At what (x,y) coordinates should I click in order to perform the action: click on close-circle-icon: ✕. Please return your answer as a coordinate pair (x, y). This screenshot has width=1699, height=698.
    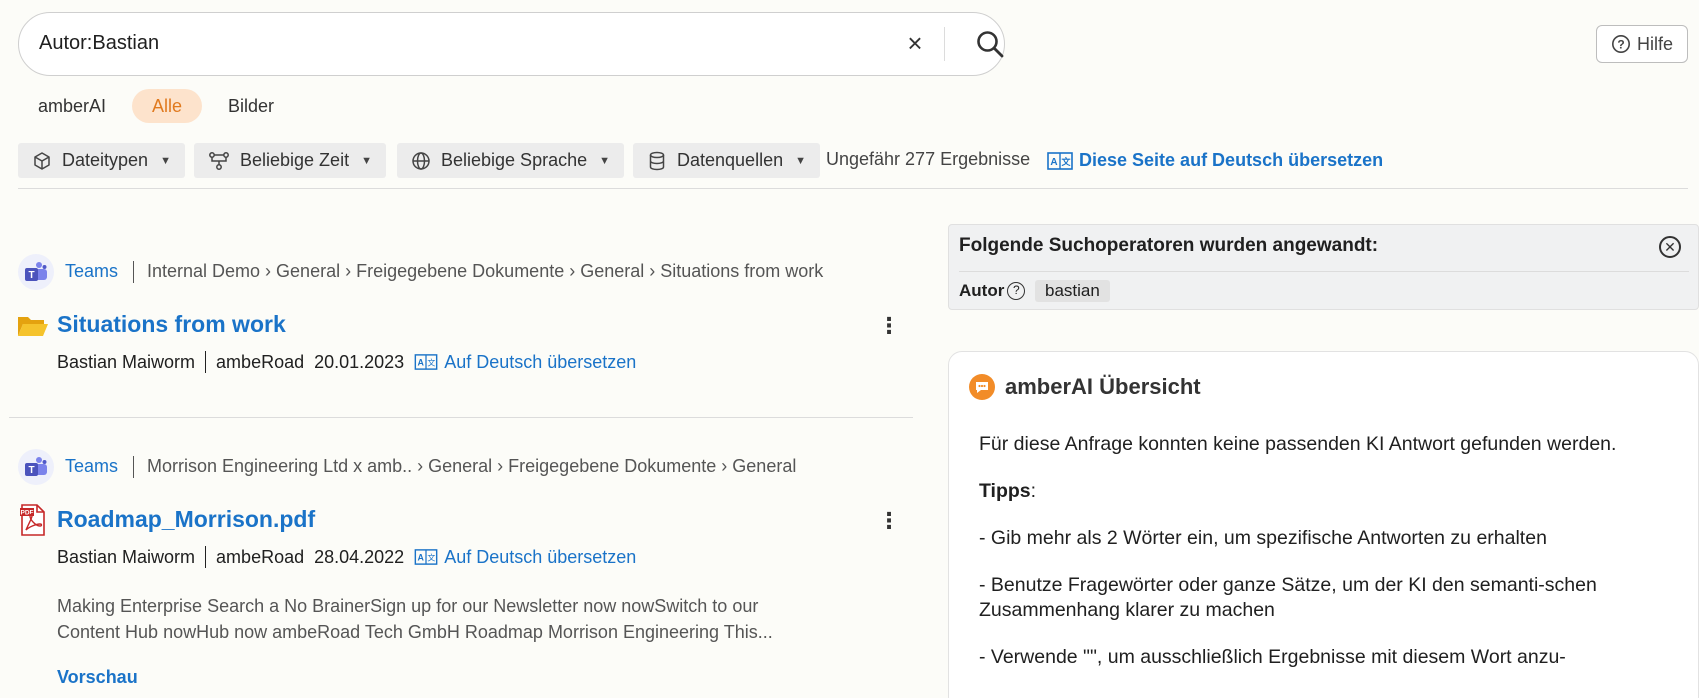
    Looking at the image, I should click on (1670, 247).